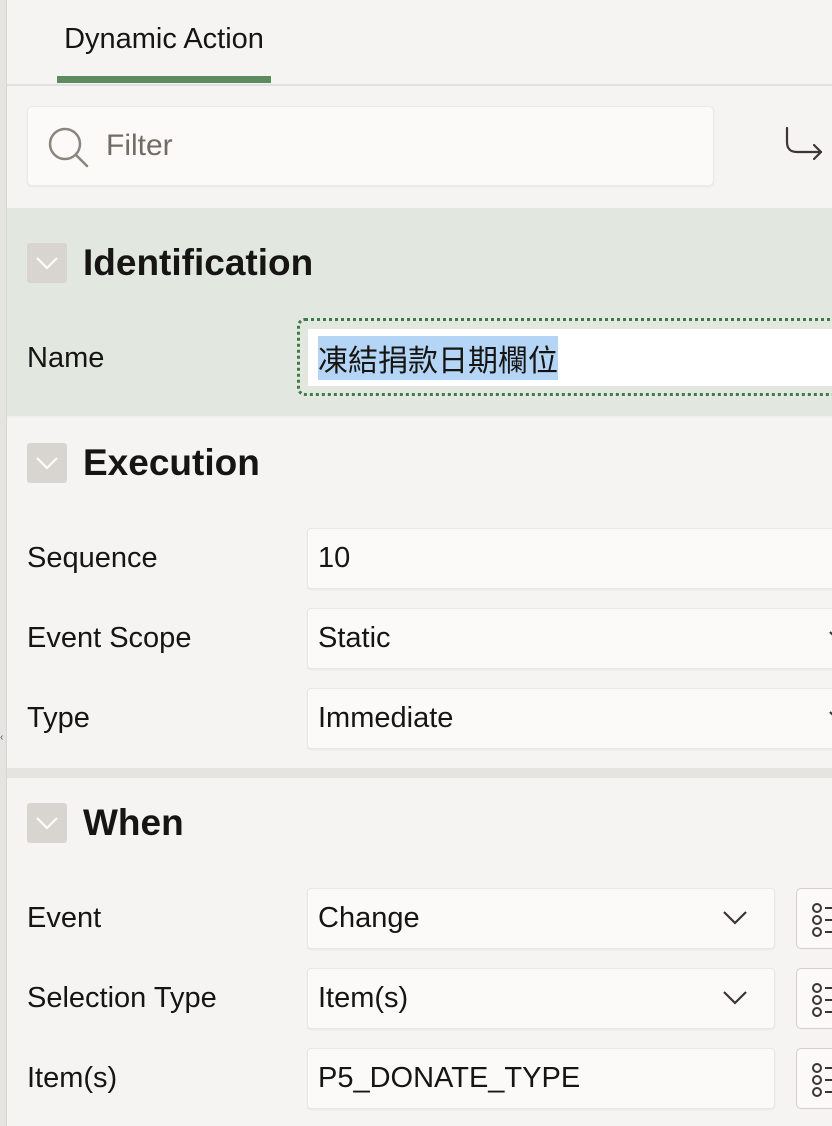 The width and height of the screenshot is (832, 1126). What do you see at coordinates (569, 638) in the screenshot?
I see `event-scope-select: Static` at bounding box center [569, 638].